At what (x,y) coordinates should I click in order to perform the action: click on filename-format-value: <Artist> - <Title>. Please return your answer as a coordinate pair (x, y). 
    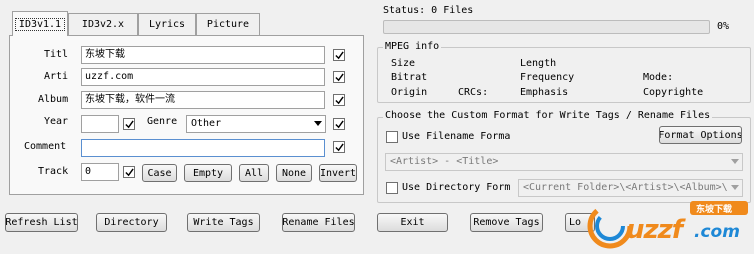
    Looking at the image, I should click on (444, 161).